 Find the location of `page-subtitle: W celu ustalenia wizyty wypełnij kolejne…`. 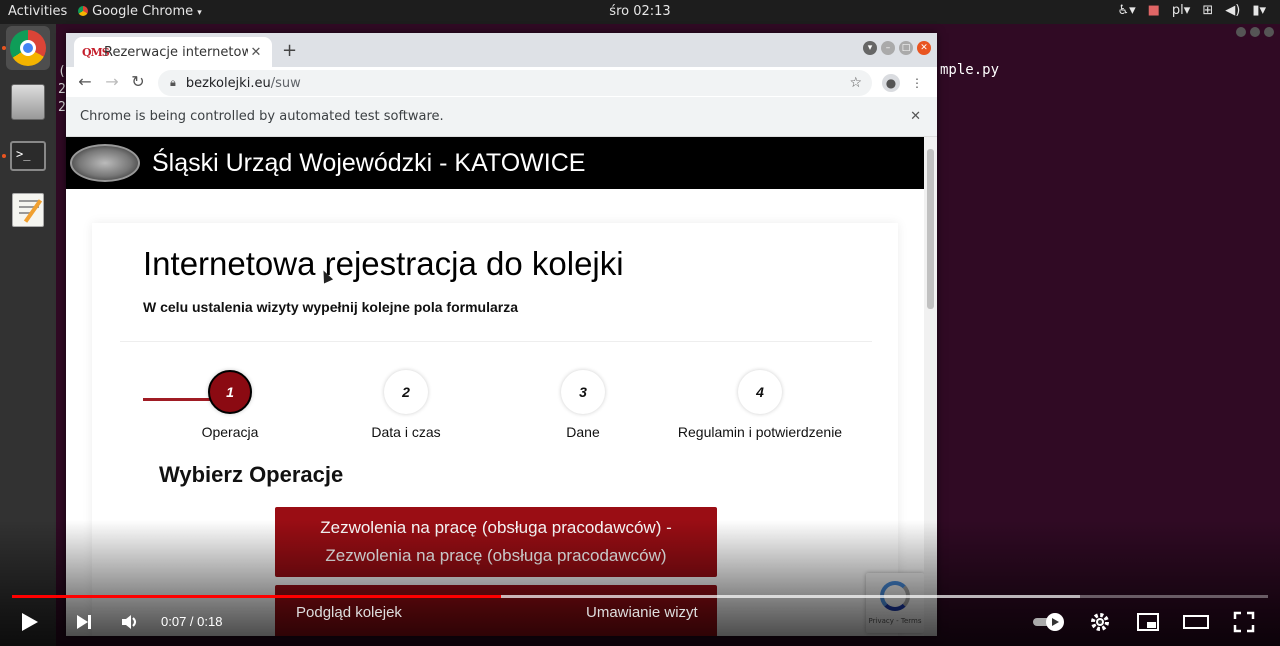

page-subtitle: W celu ustalenia wizyty wypełnij kolejne… is located at coordinates (330, 307).